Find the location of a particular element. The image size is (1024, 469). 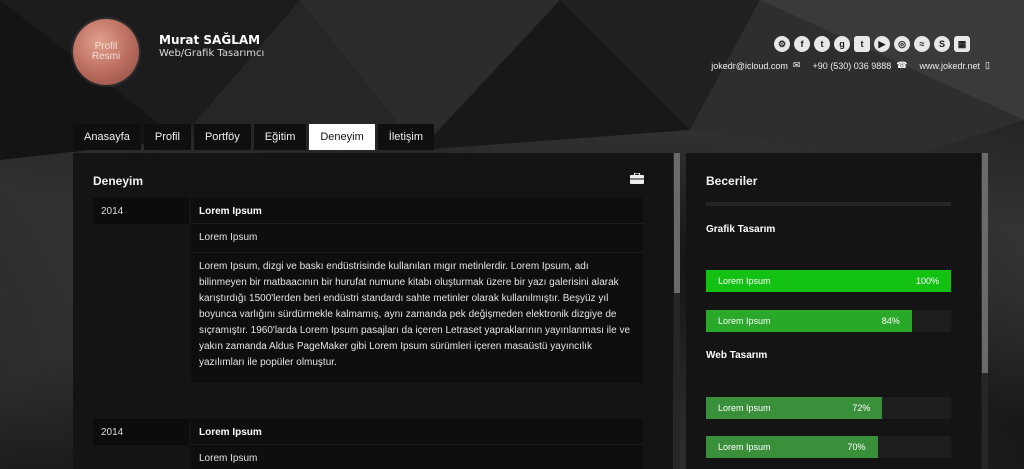

profile-avatar: Profil Resmi is located at coordinates (106, 52).